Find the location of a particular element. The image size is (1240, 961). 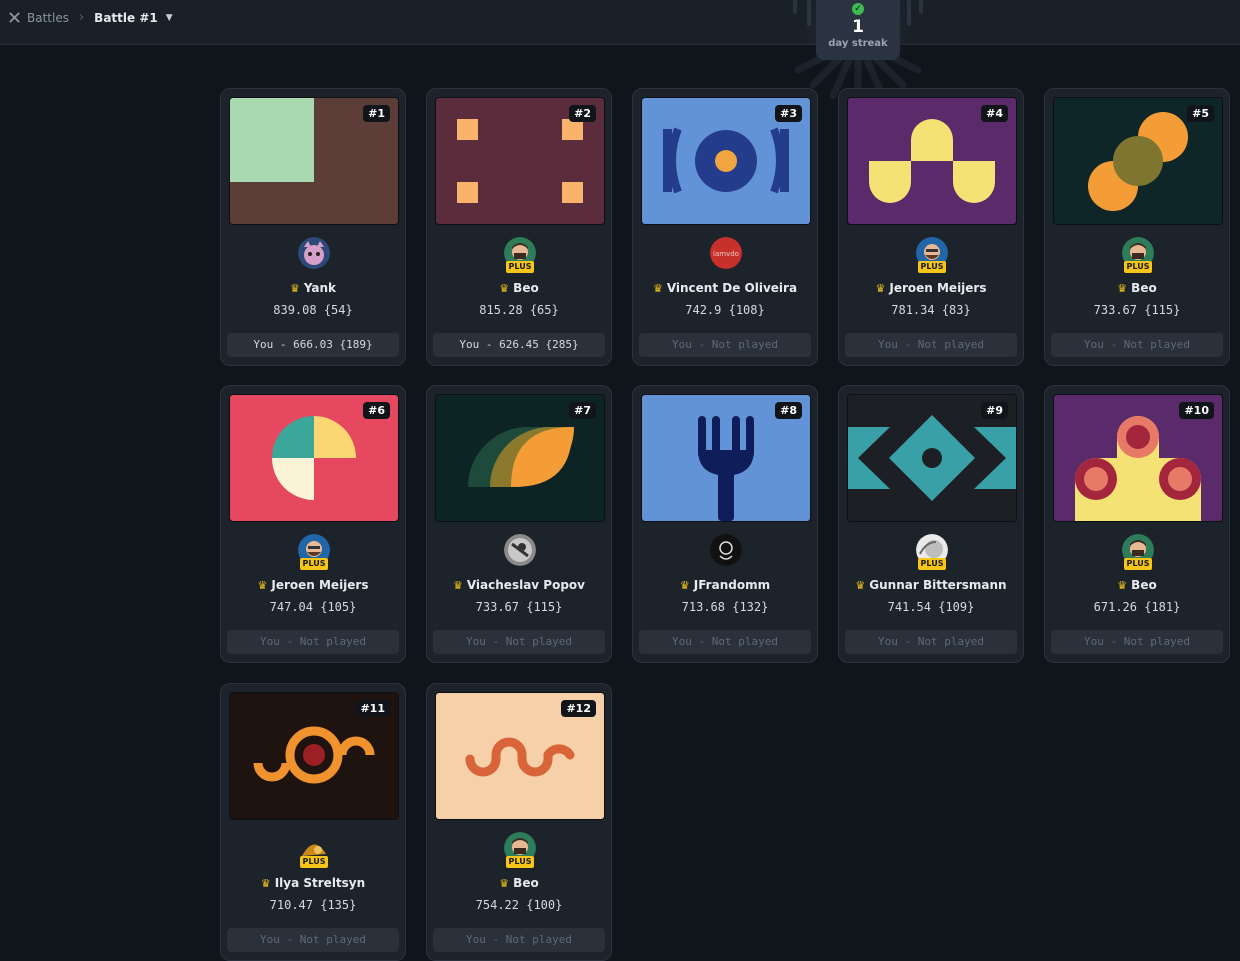

rank-badge: #6 is located at coordinates (376, 410).